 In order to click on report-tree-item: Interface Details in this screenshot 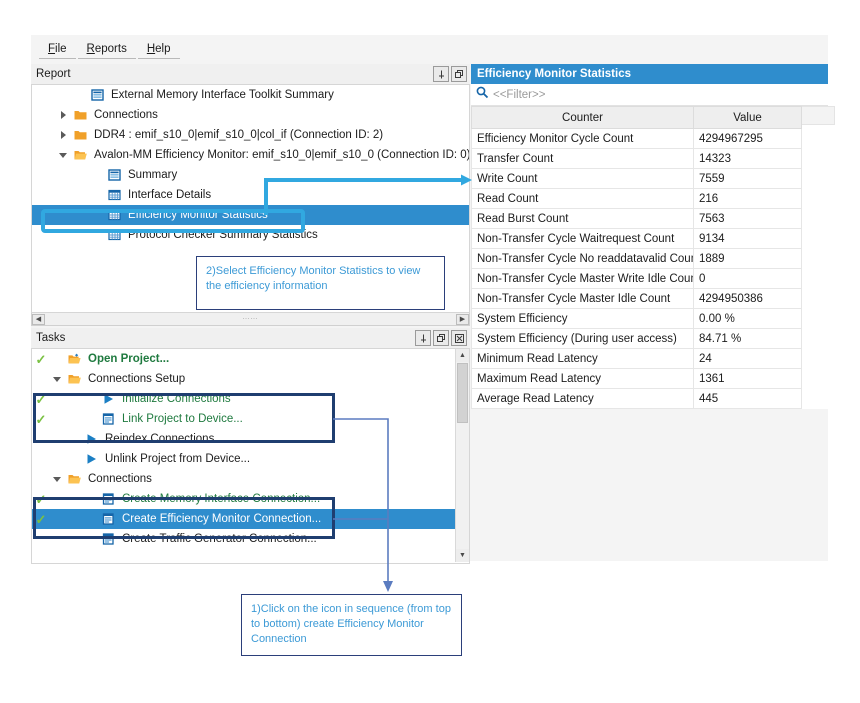, I will do `click(250, 195)`.